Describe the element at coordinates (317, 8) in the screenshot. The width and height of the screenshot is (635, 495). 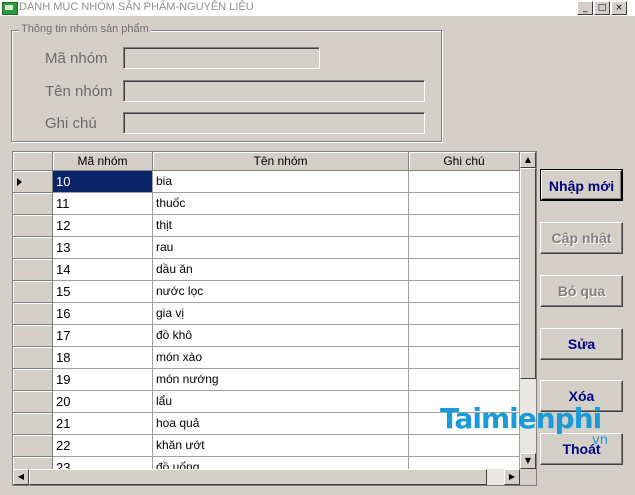
I see `title-bar: DANH MỤC NHÓM SẢN PHẨM-NGUYÊN LIỆU _ □ ×` at that location.